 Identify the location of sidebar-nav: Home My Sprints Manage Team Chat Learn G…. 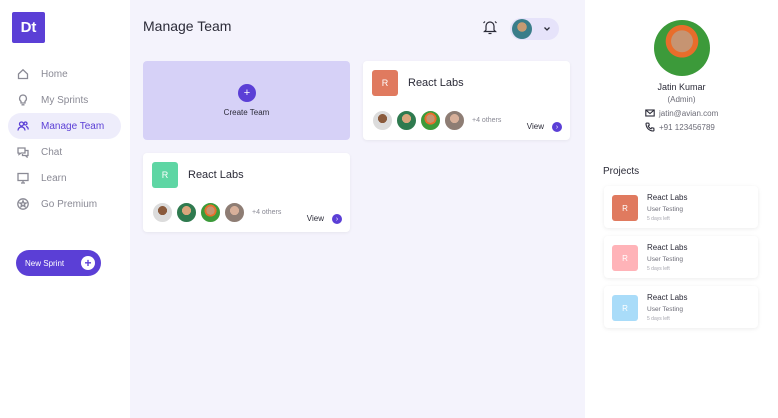
(64, 139).